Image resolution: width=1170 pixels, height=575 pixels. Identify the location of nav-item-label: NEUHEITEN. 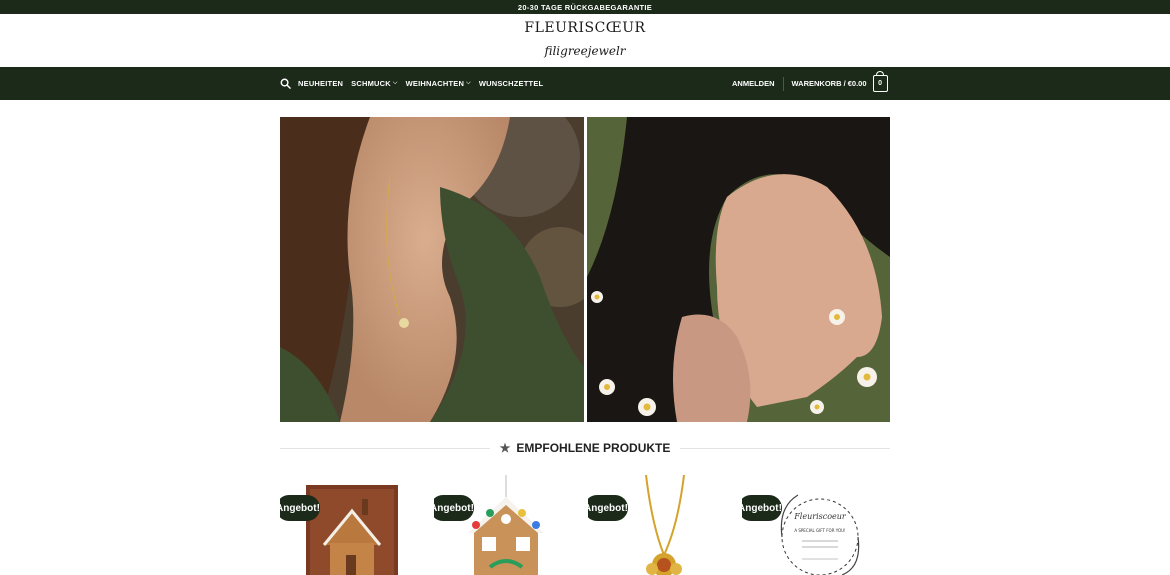
(321, 83).